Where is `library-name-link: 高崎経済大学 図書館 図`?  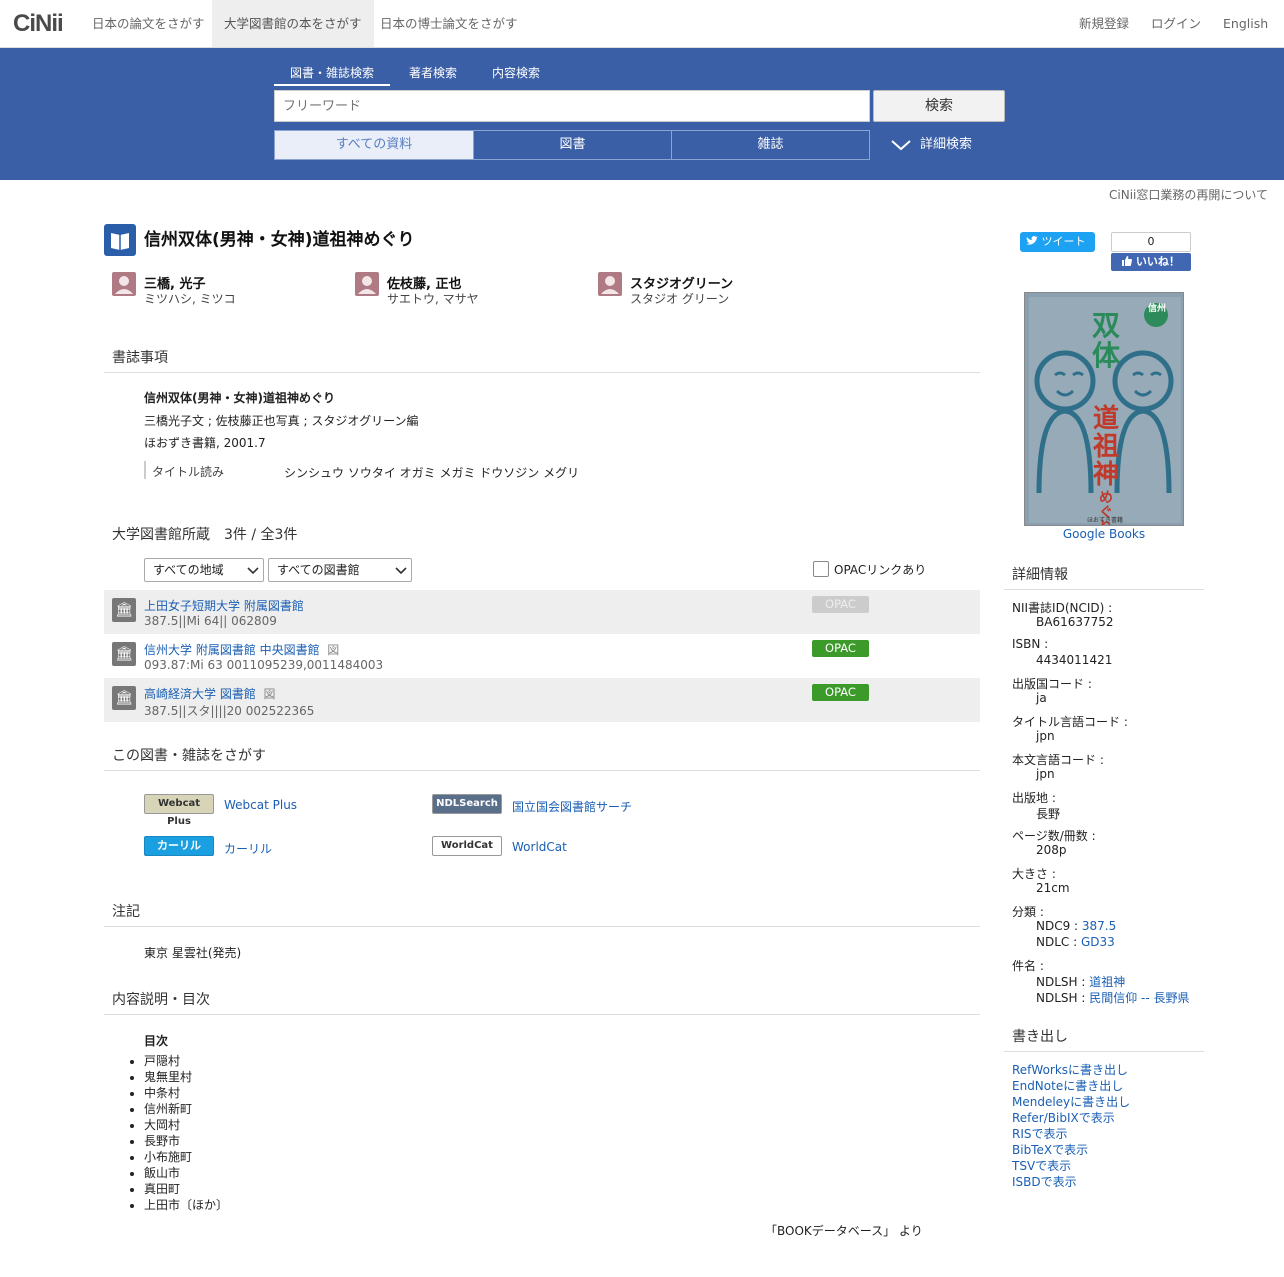
library-name-link: 高崎経済大学 図書館 図 is located at coordinates (209, 693).